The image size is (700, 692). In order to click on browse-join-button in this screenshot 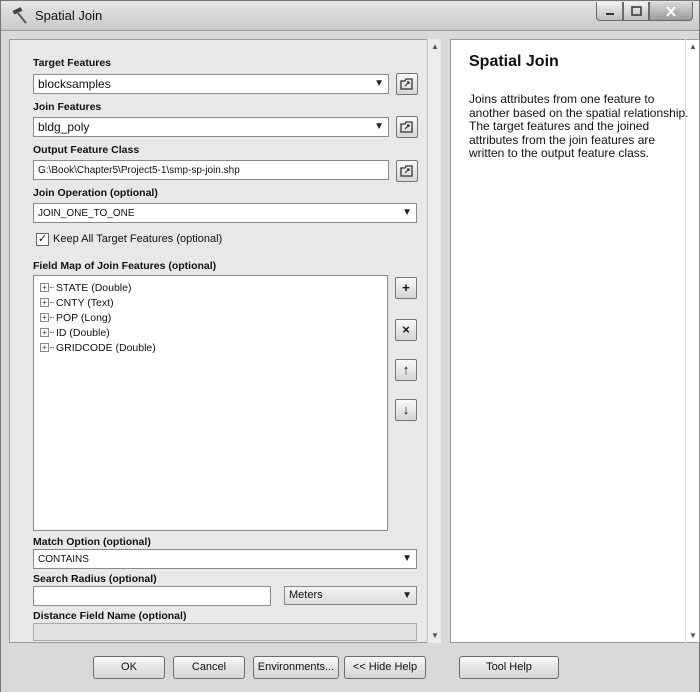, I will do `click(407, 127)`.